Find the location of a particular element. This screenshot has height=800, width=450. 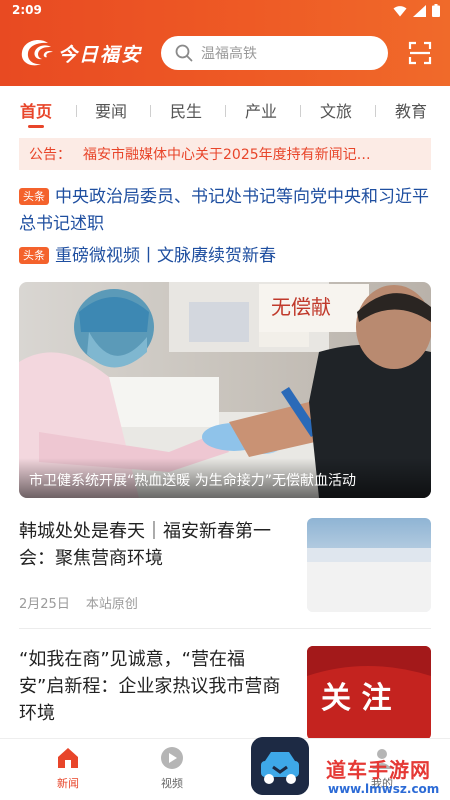

wifi-icon is located at coordinates (400, 10).